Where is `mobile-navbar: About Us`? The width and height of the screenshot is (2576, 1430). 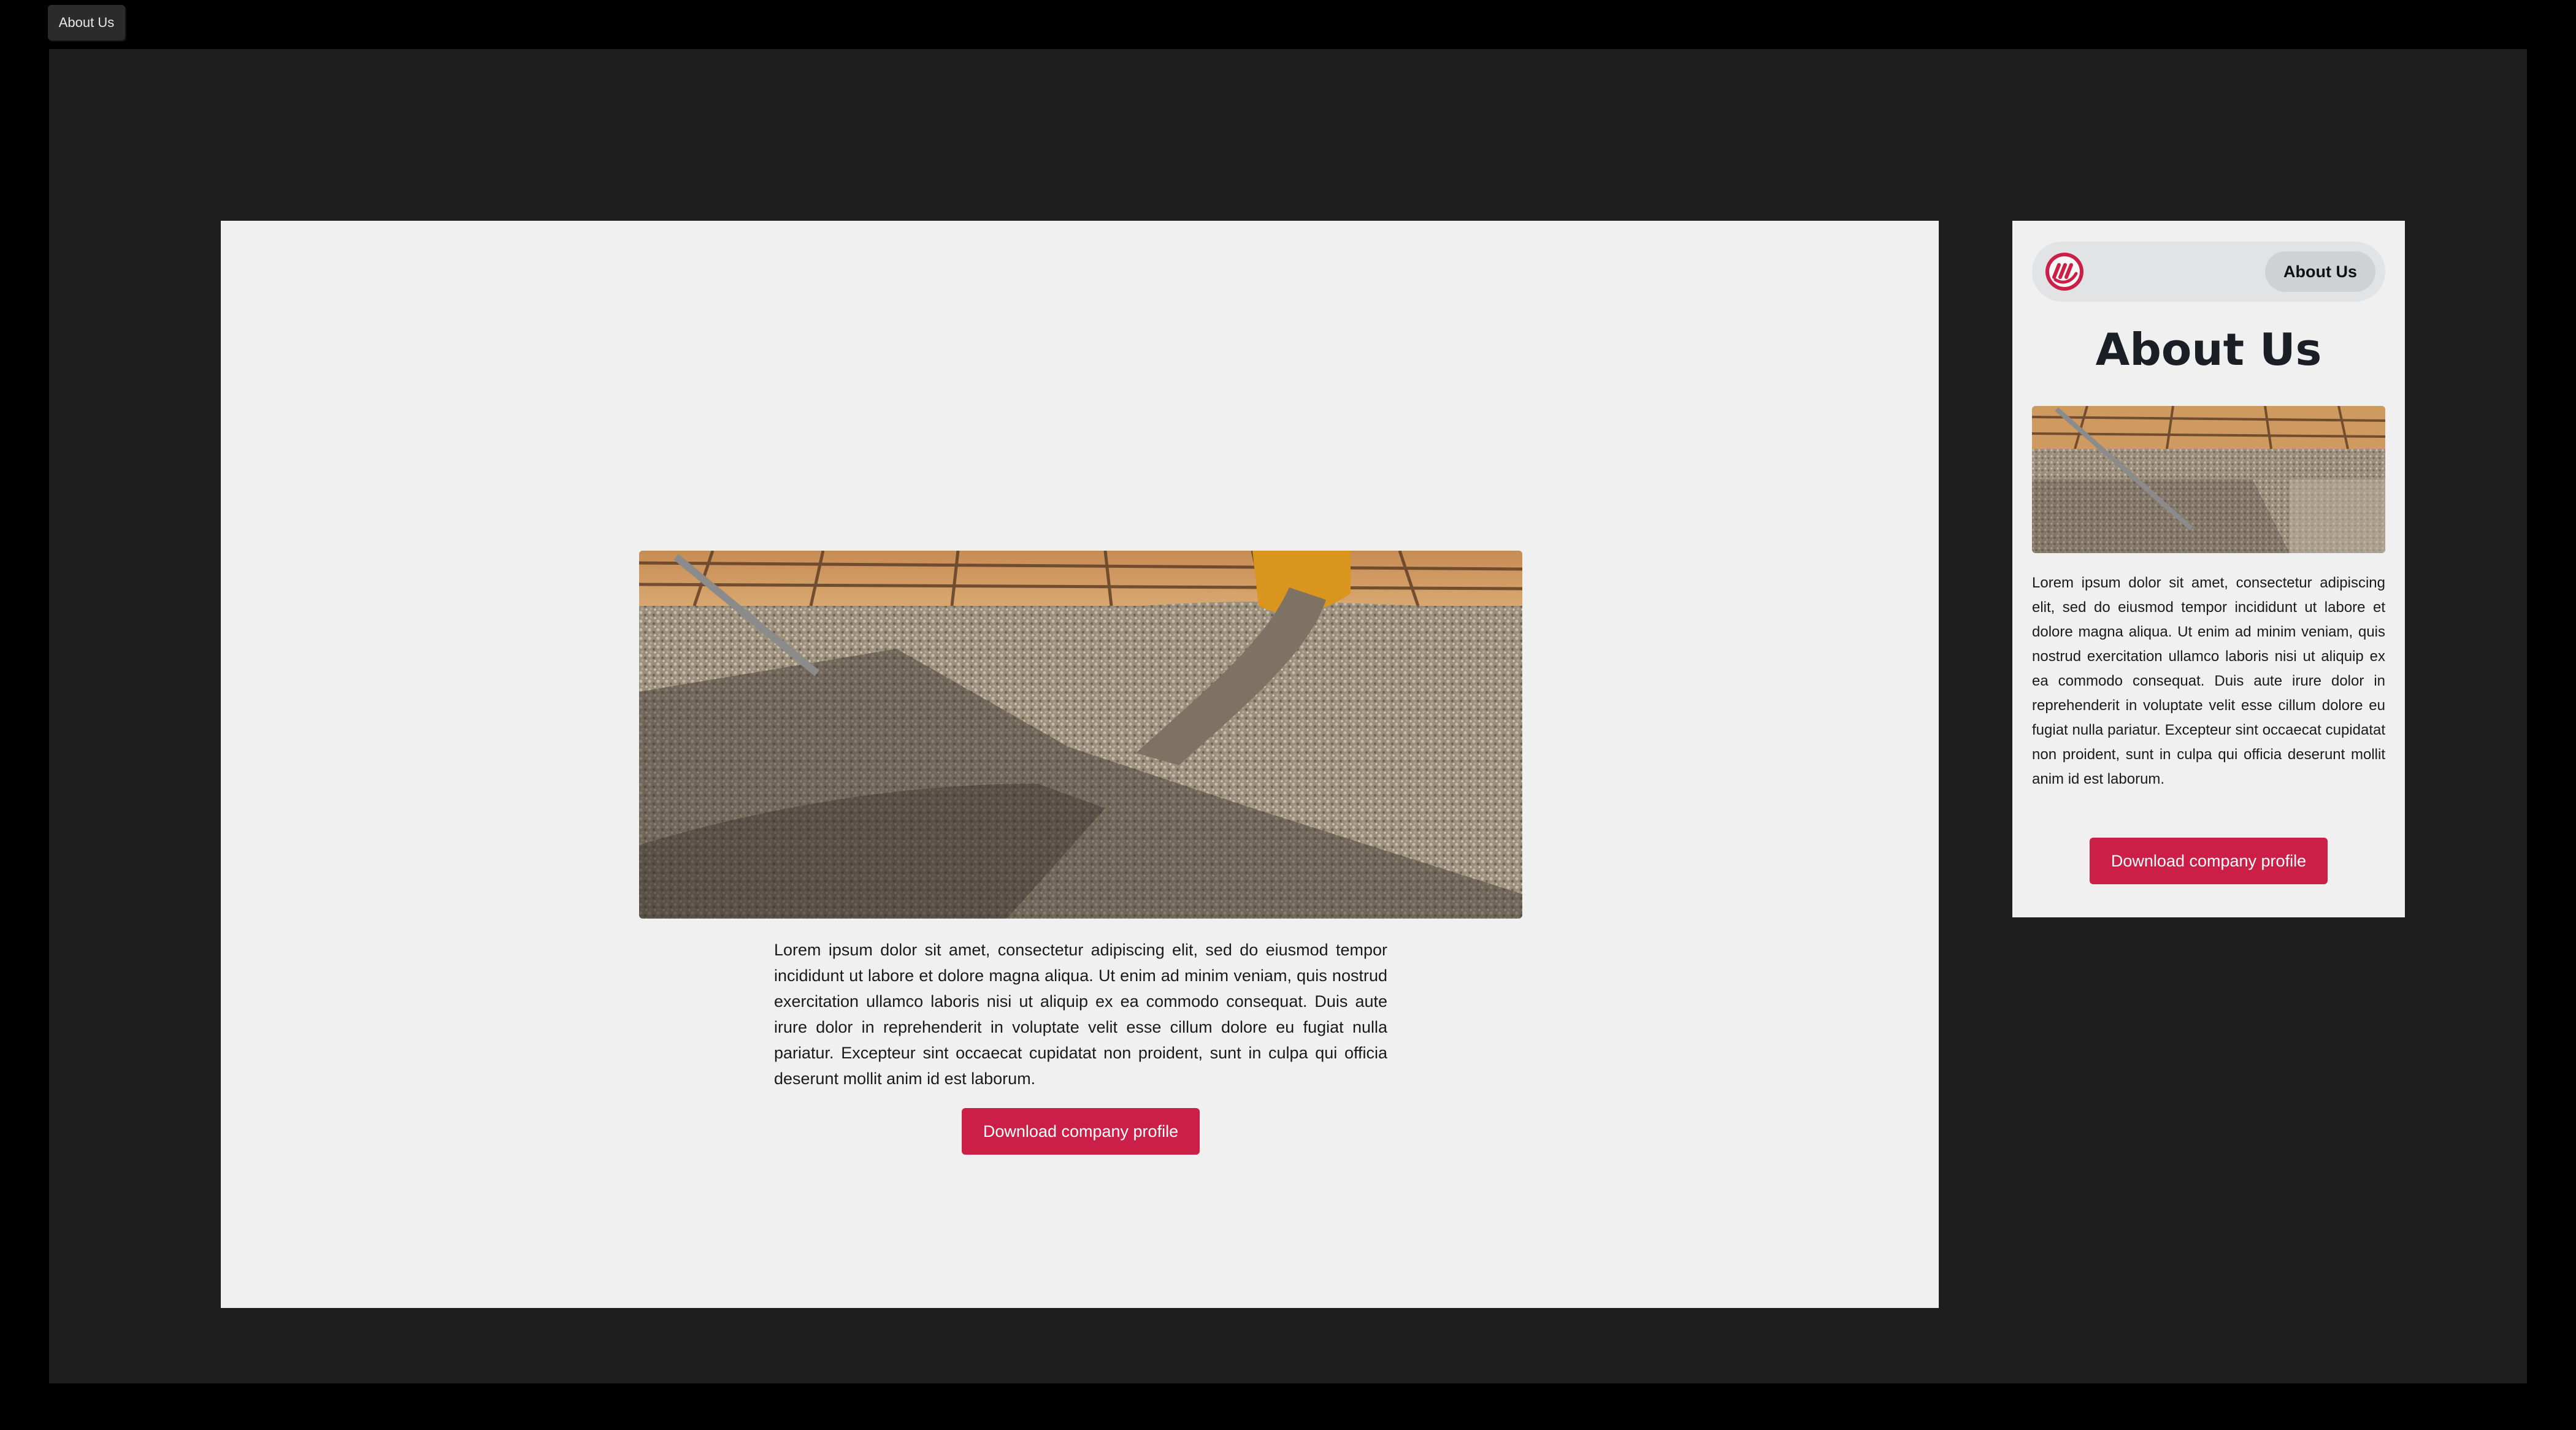
mobile-navbar: About Us is located at coordinates (2208, 272).